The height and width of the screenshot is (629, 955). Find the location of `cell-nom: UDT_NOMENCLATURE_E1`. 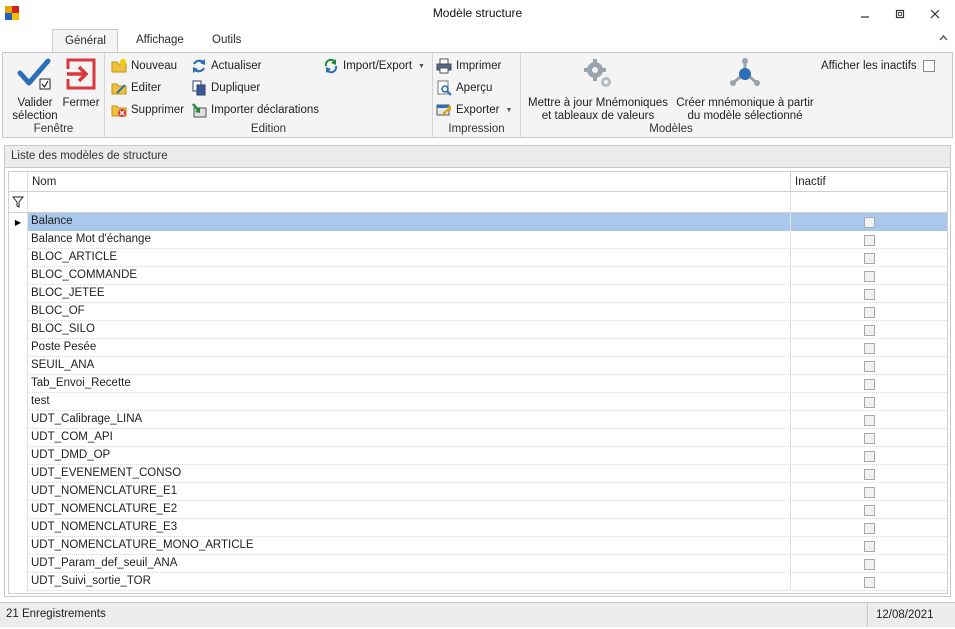

cell-nom: UDT_NOMENCLATURE_E1 is located at coordinates (409, 492).